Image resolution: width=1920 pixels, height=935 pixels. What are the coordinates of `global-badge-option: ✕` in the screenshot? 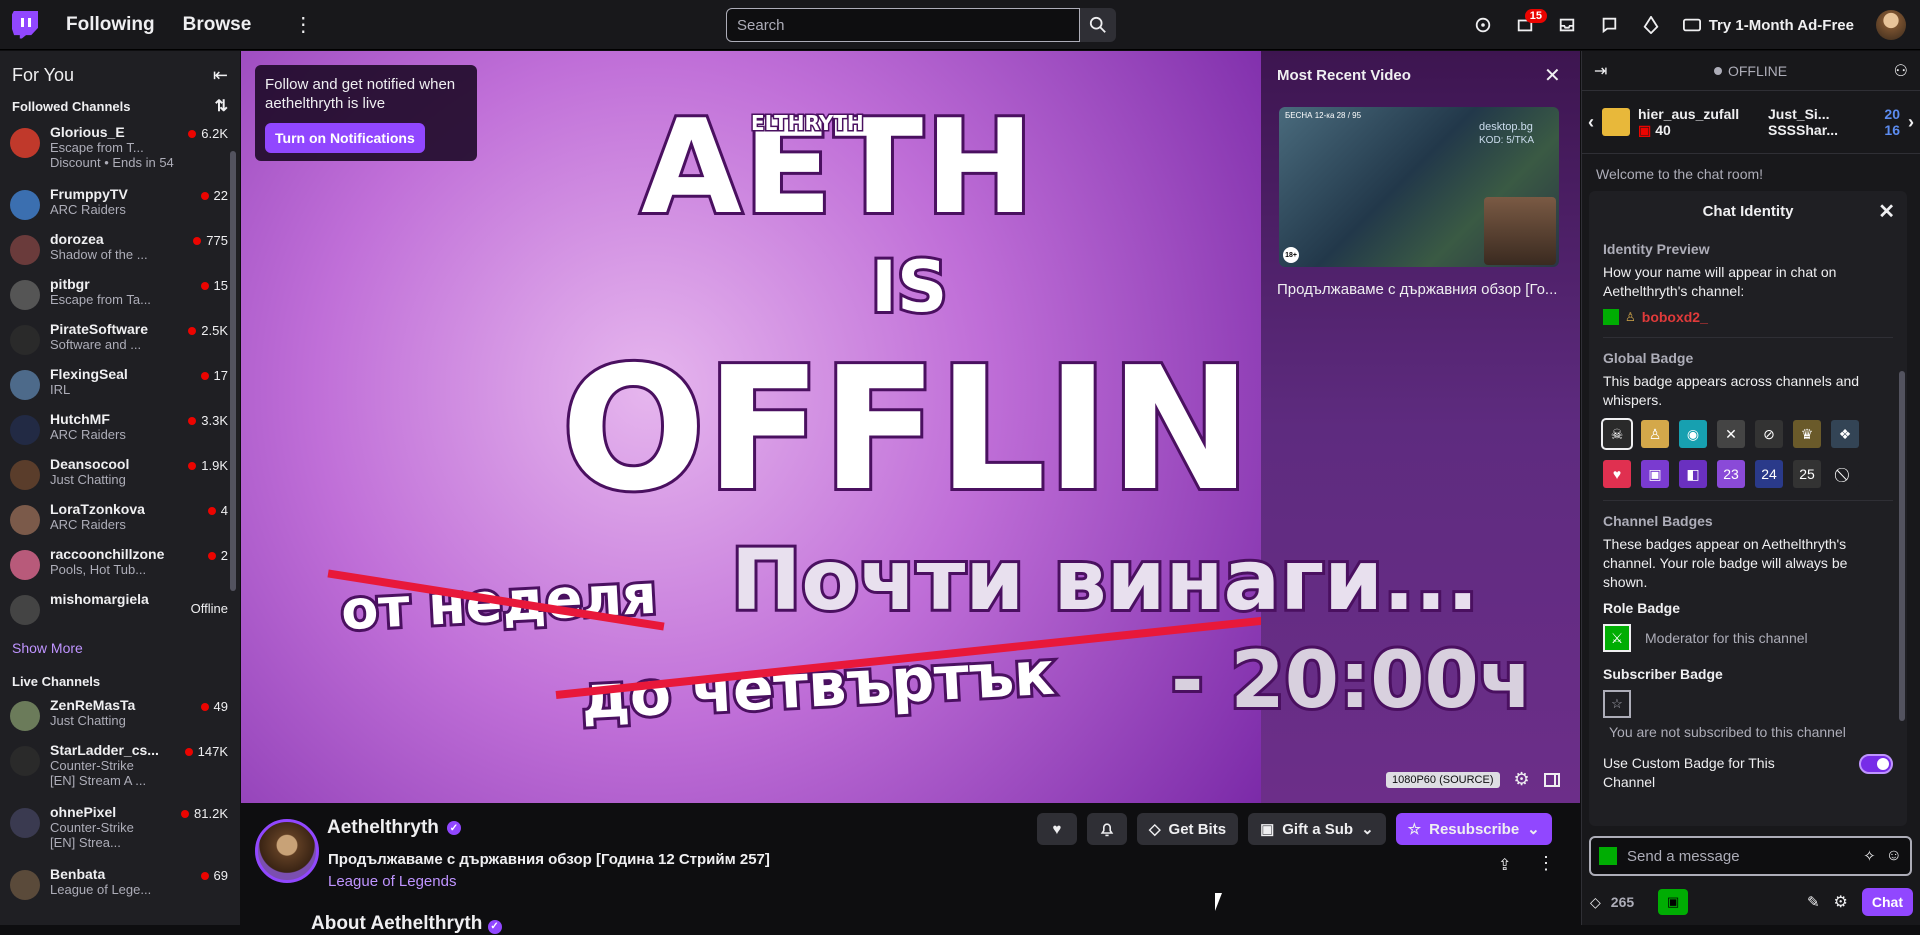 It's located at (1731, 434).